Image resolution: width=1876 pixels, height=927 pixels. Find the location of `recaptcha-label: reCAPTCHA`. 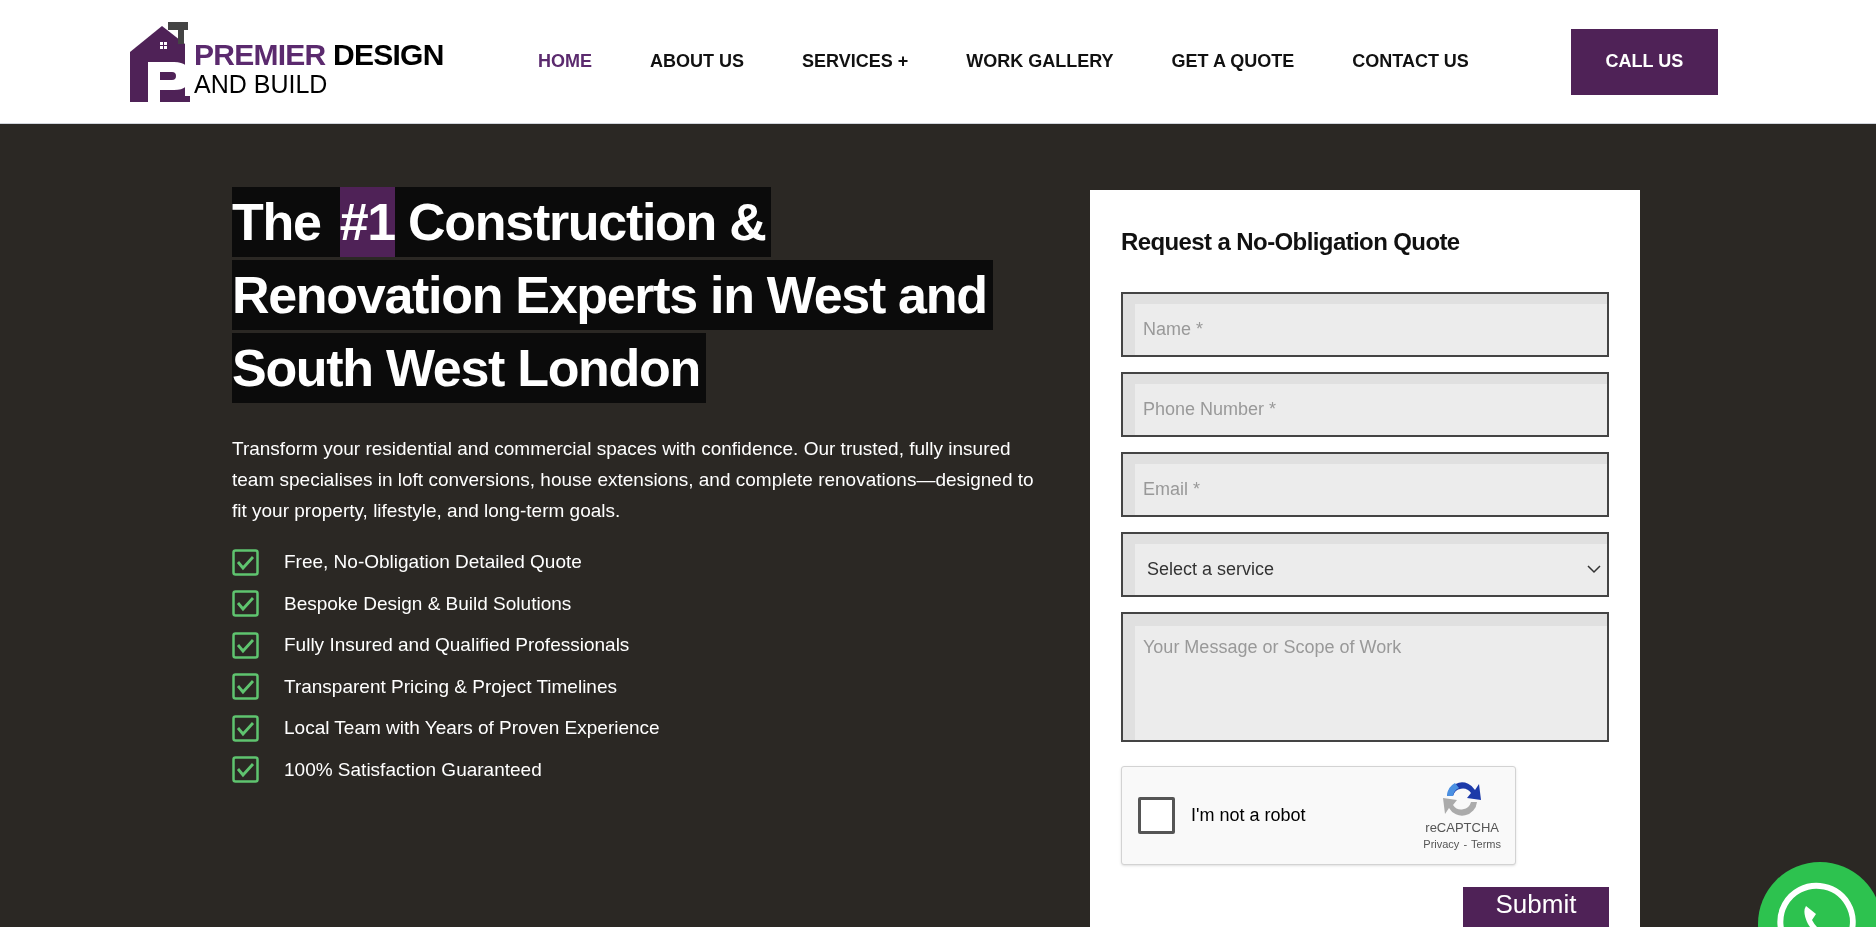

recaptcha-label: reCAPTCHA is located at coordinates (1462, 828).